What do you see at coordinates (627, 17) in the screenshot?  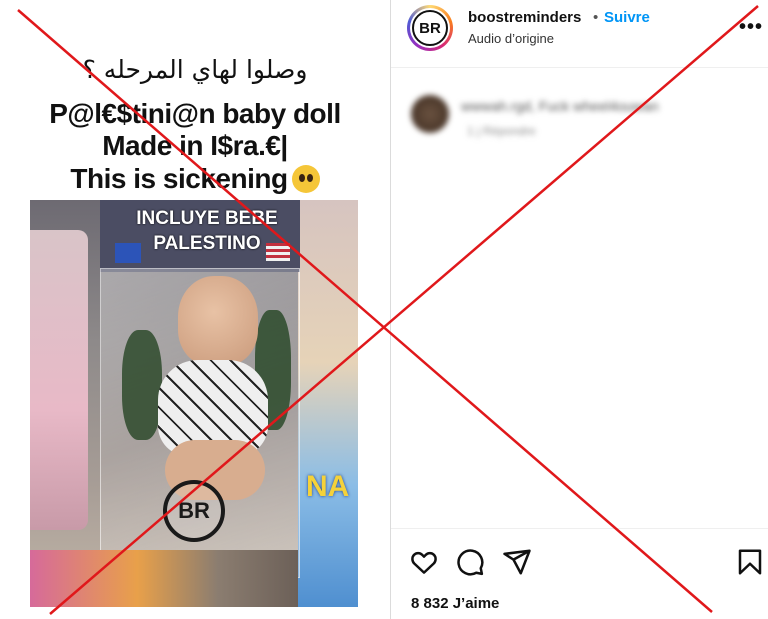 I see `follow-button: Suivre` at bounding box center [627, 17].